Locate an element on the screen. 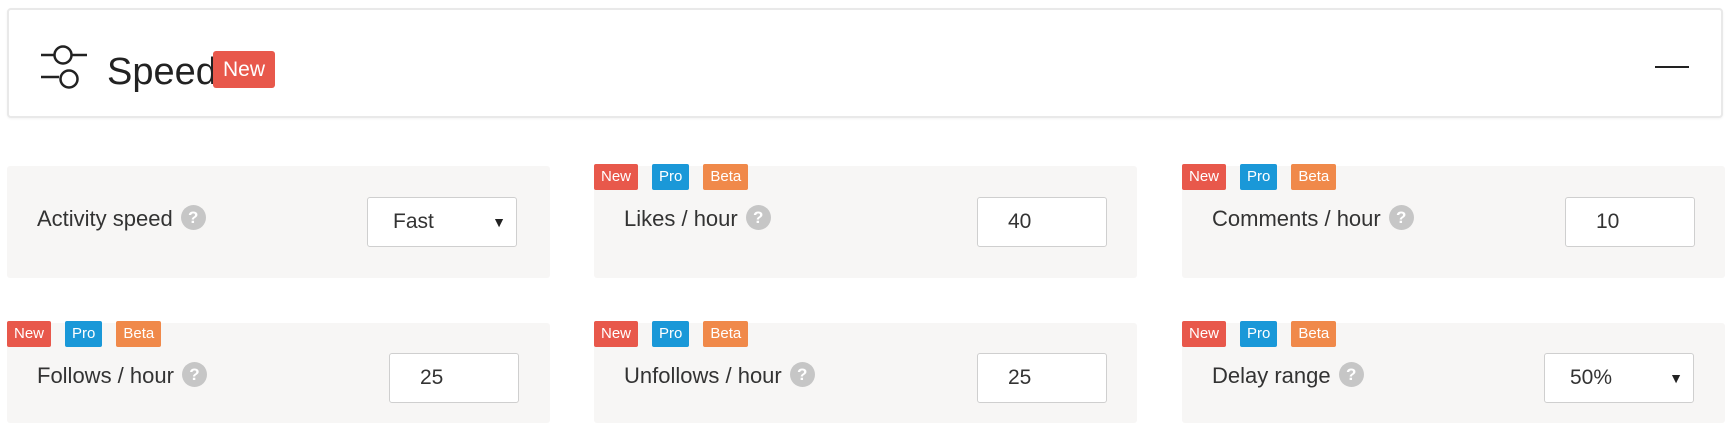 This screenshot has width=1731, height=429. activity-speed-value: Fast is located at coordinates (413, 221).